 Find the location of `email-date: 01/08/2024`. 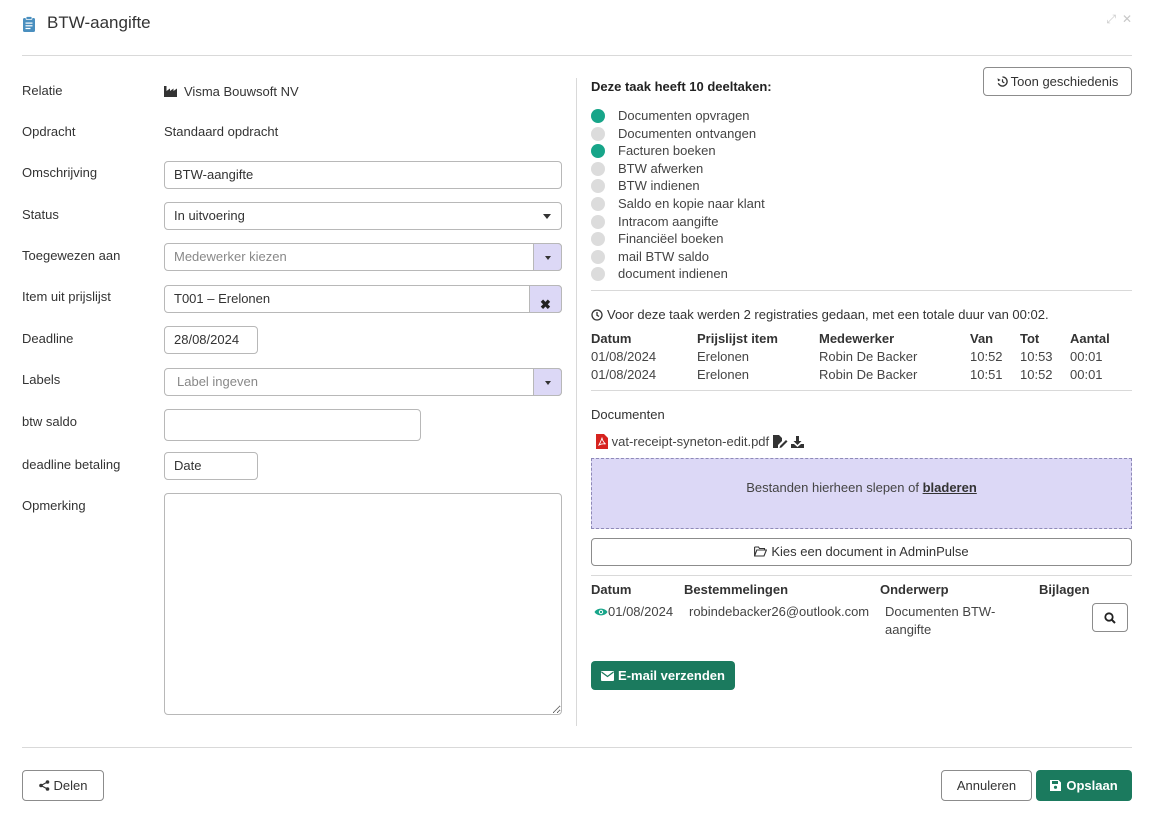

email-date: 01/08/2024 is located at coordinates (641, 611).